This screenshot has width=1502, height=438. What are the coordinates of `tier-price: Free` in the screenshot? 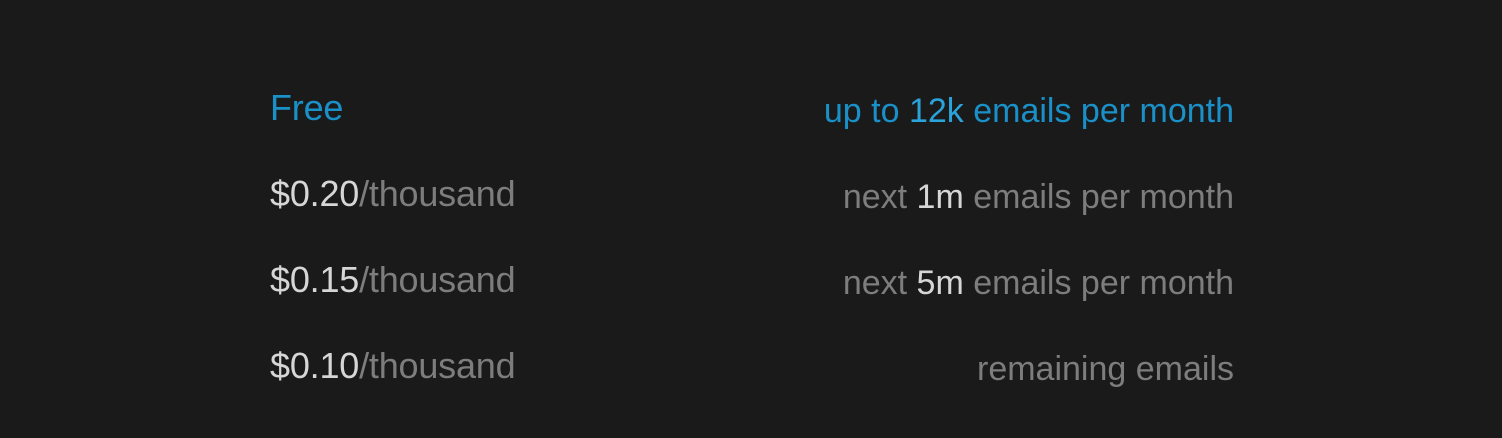 It's located at (306, 108).